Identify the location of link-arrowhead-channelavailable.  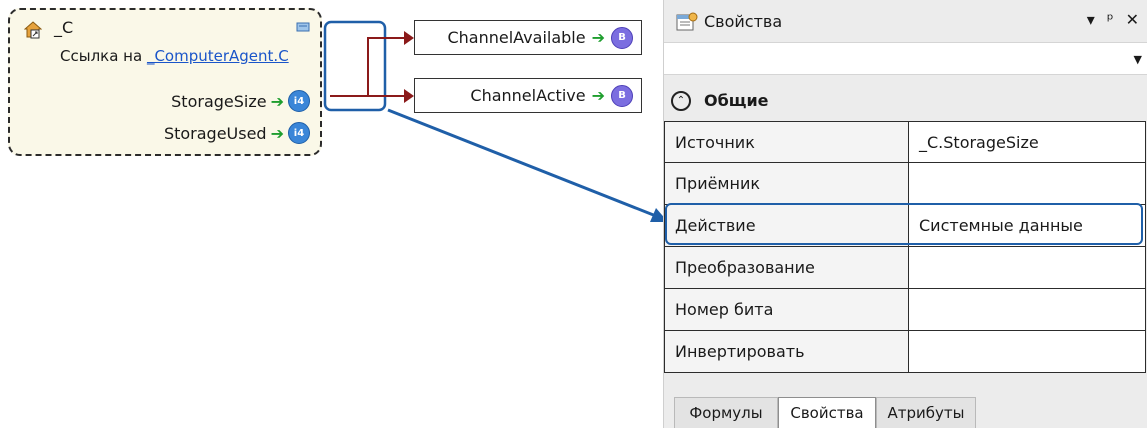
(409, 38).